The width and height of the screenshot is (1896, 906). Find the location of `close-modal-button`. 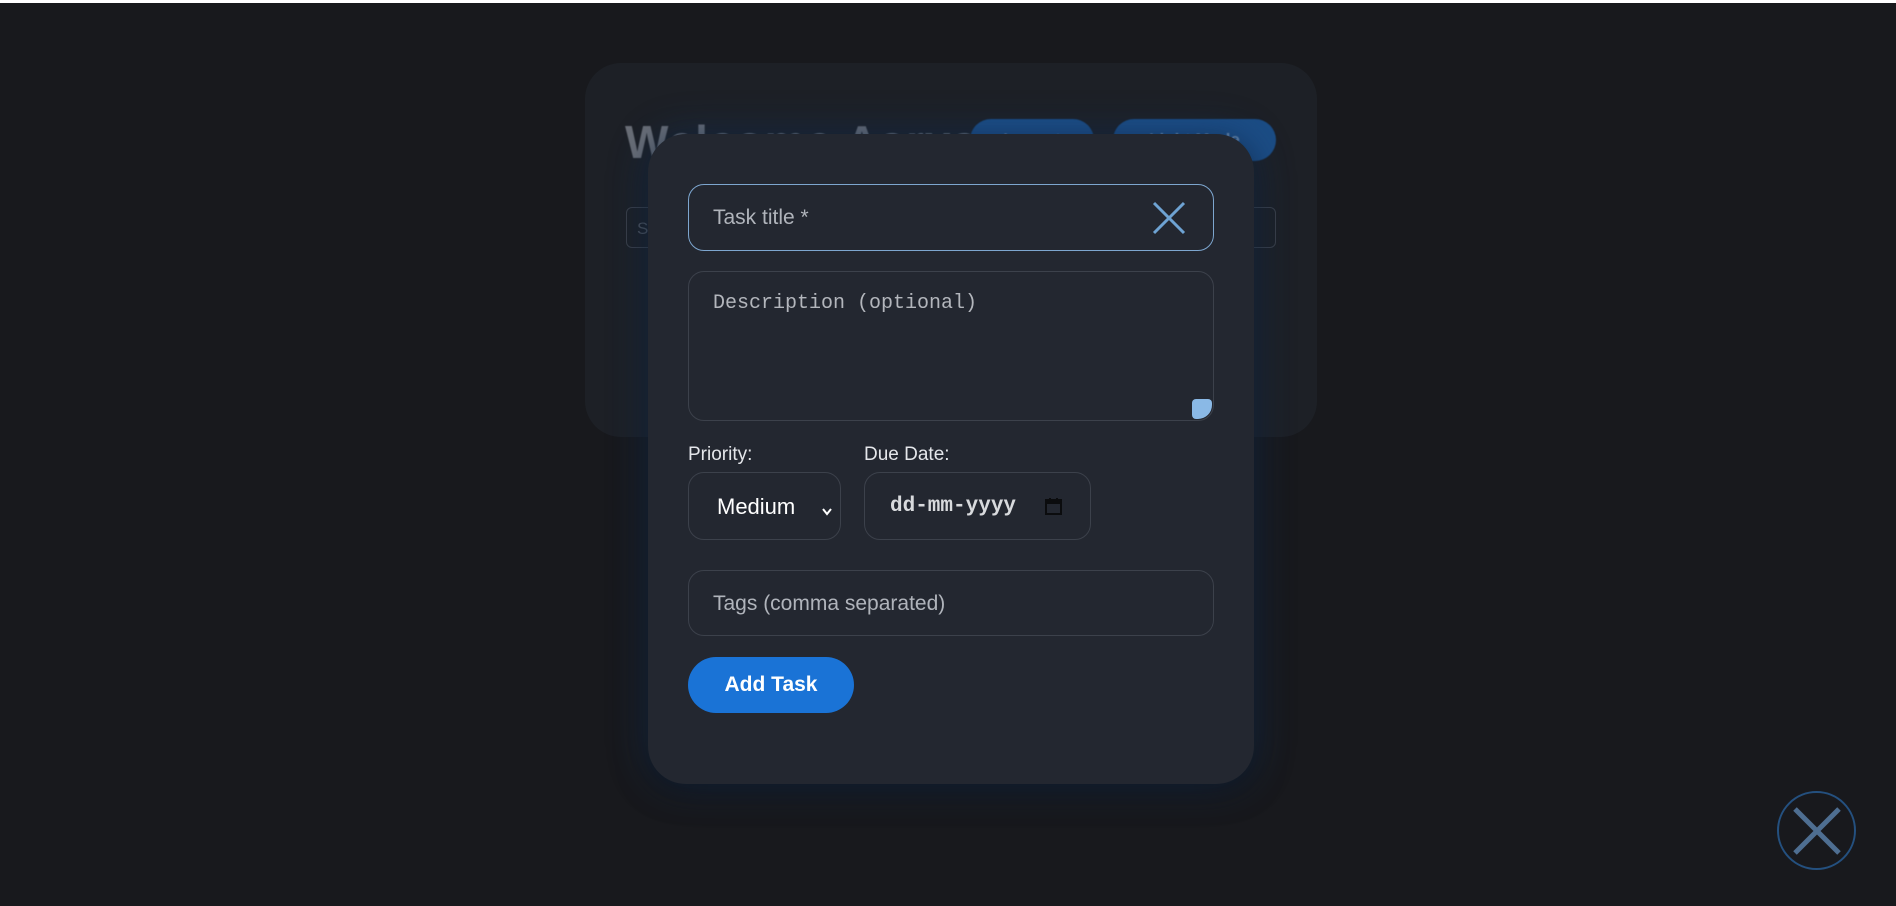

close-modal-button is located at coordinates (1816, 830).